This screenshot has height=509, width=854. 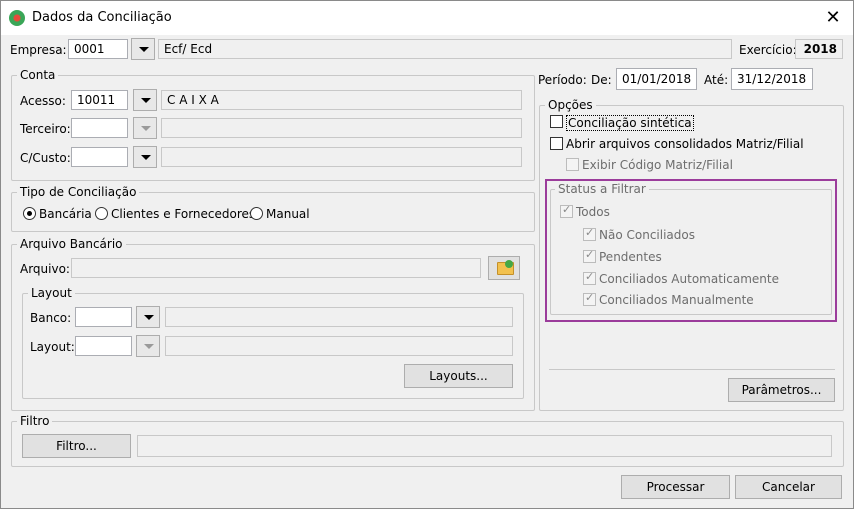 I want to click on terceiro-input, so click(x=99, y=128).